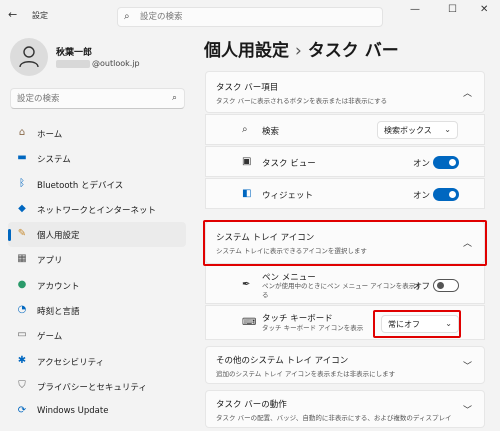  I want to click on section-subtitle: システム トレイに表示できるアイコンを選択します, so click(291, 251).